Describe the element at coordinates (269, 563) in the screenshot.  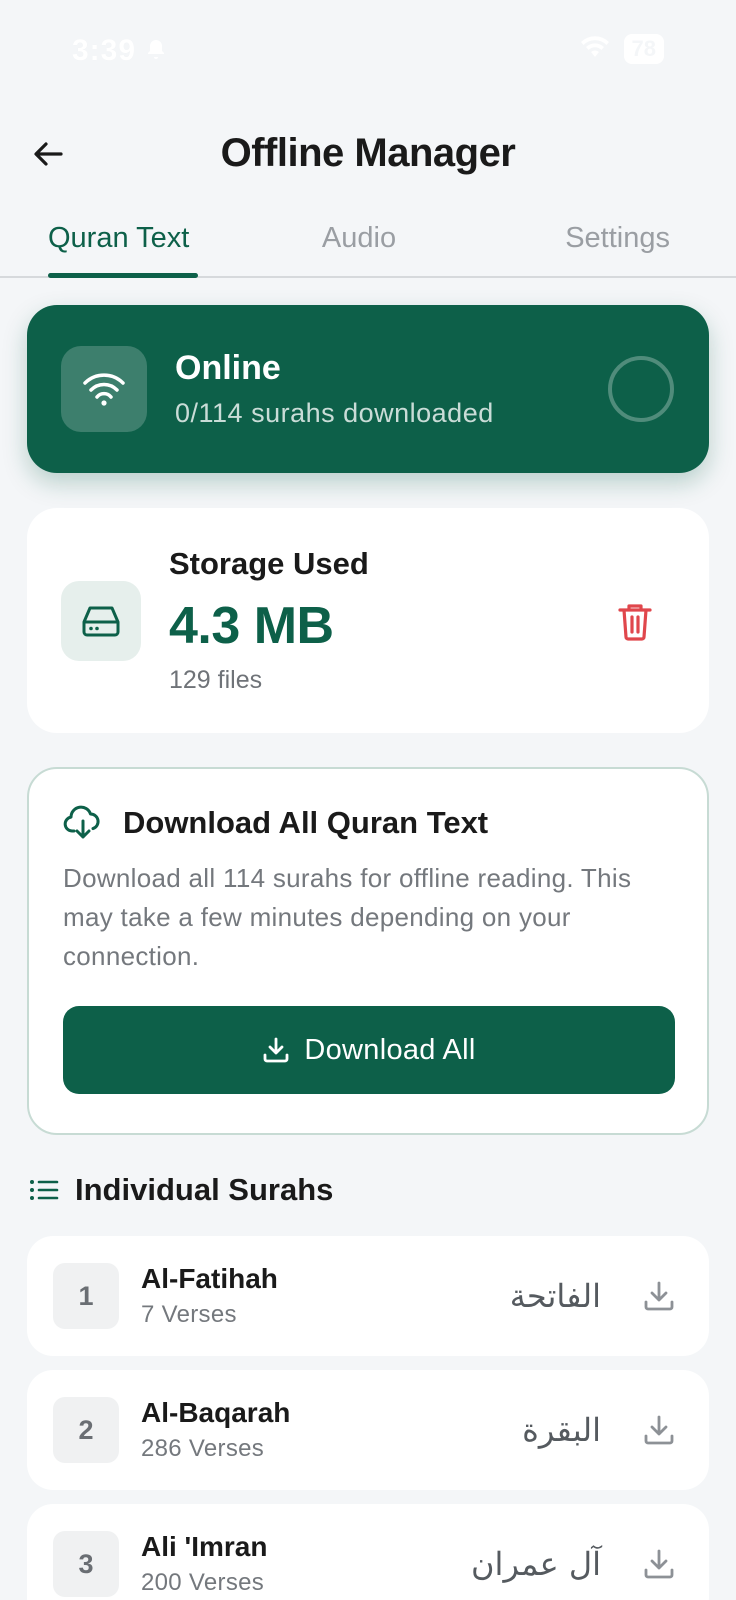
I see `storage-label: Storage Used` at that location.